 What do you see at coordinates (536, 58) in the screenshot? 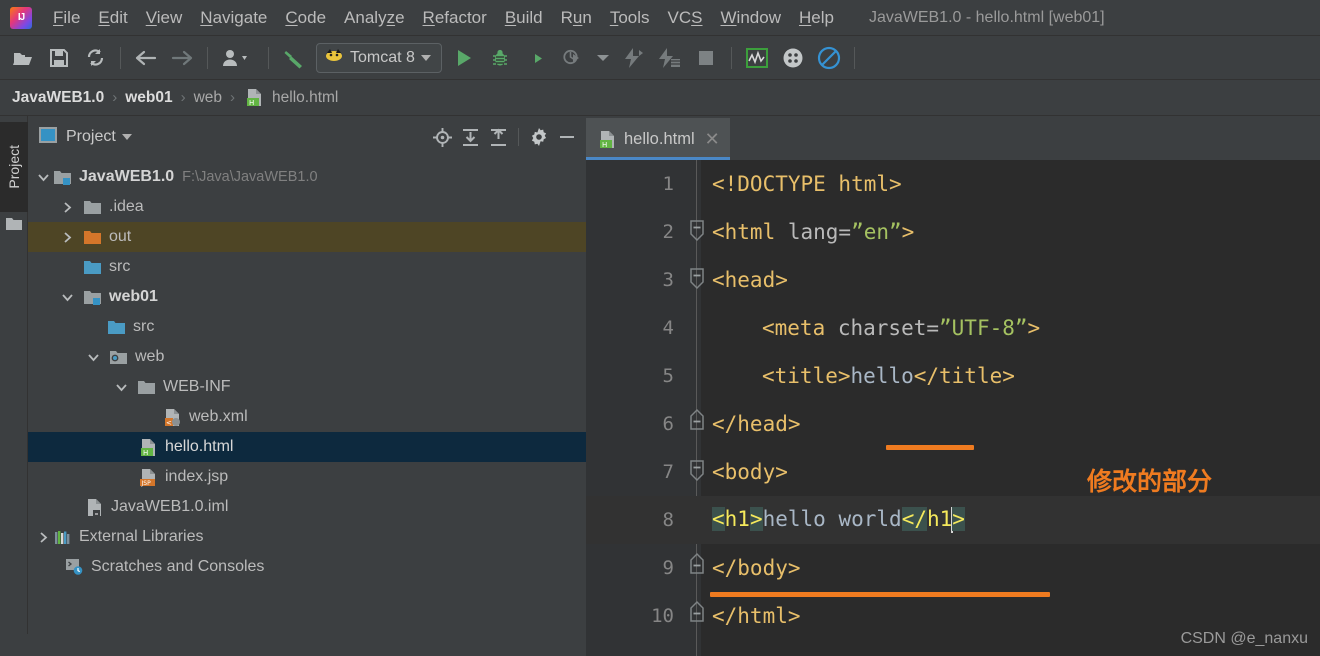
I see `coverage-icon` at bounding box center [536, 58].